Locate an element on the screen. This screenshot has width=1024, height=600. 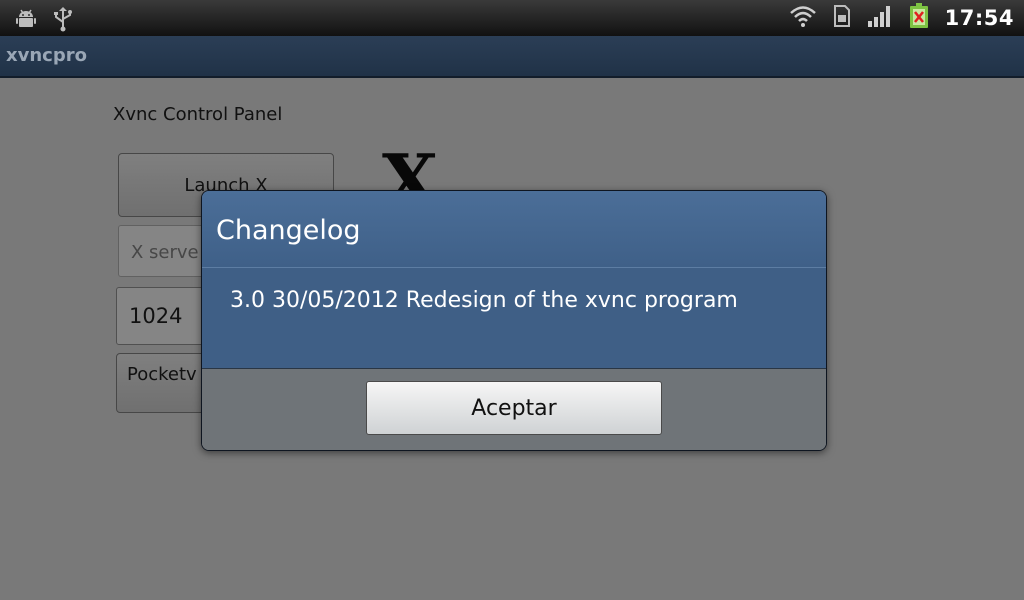
signal-icon is located at coordinates (880, 18).